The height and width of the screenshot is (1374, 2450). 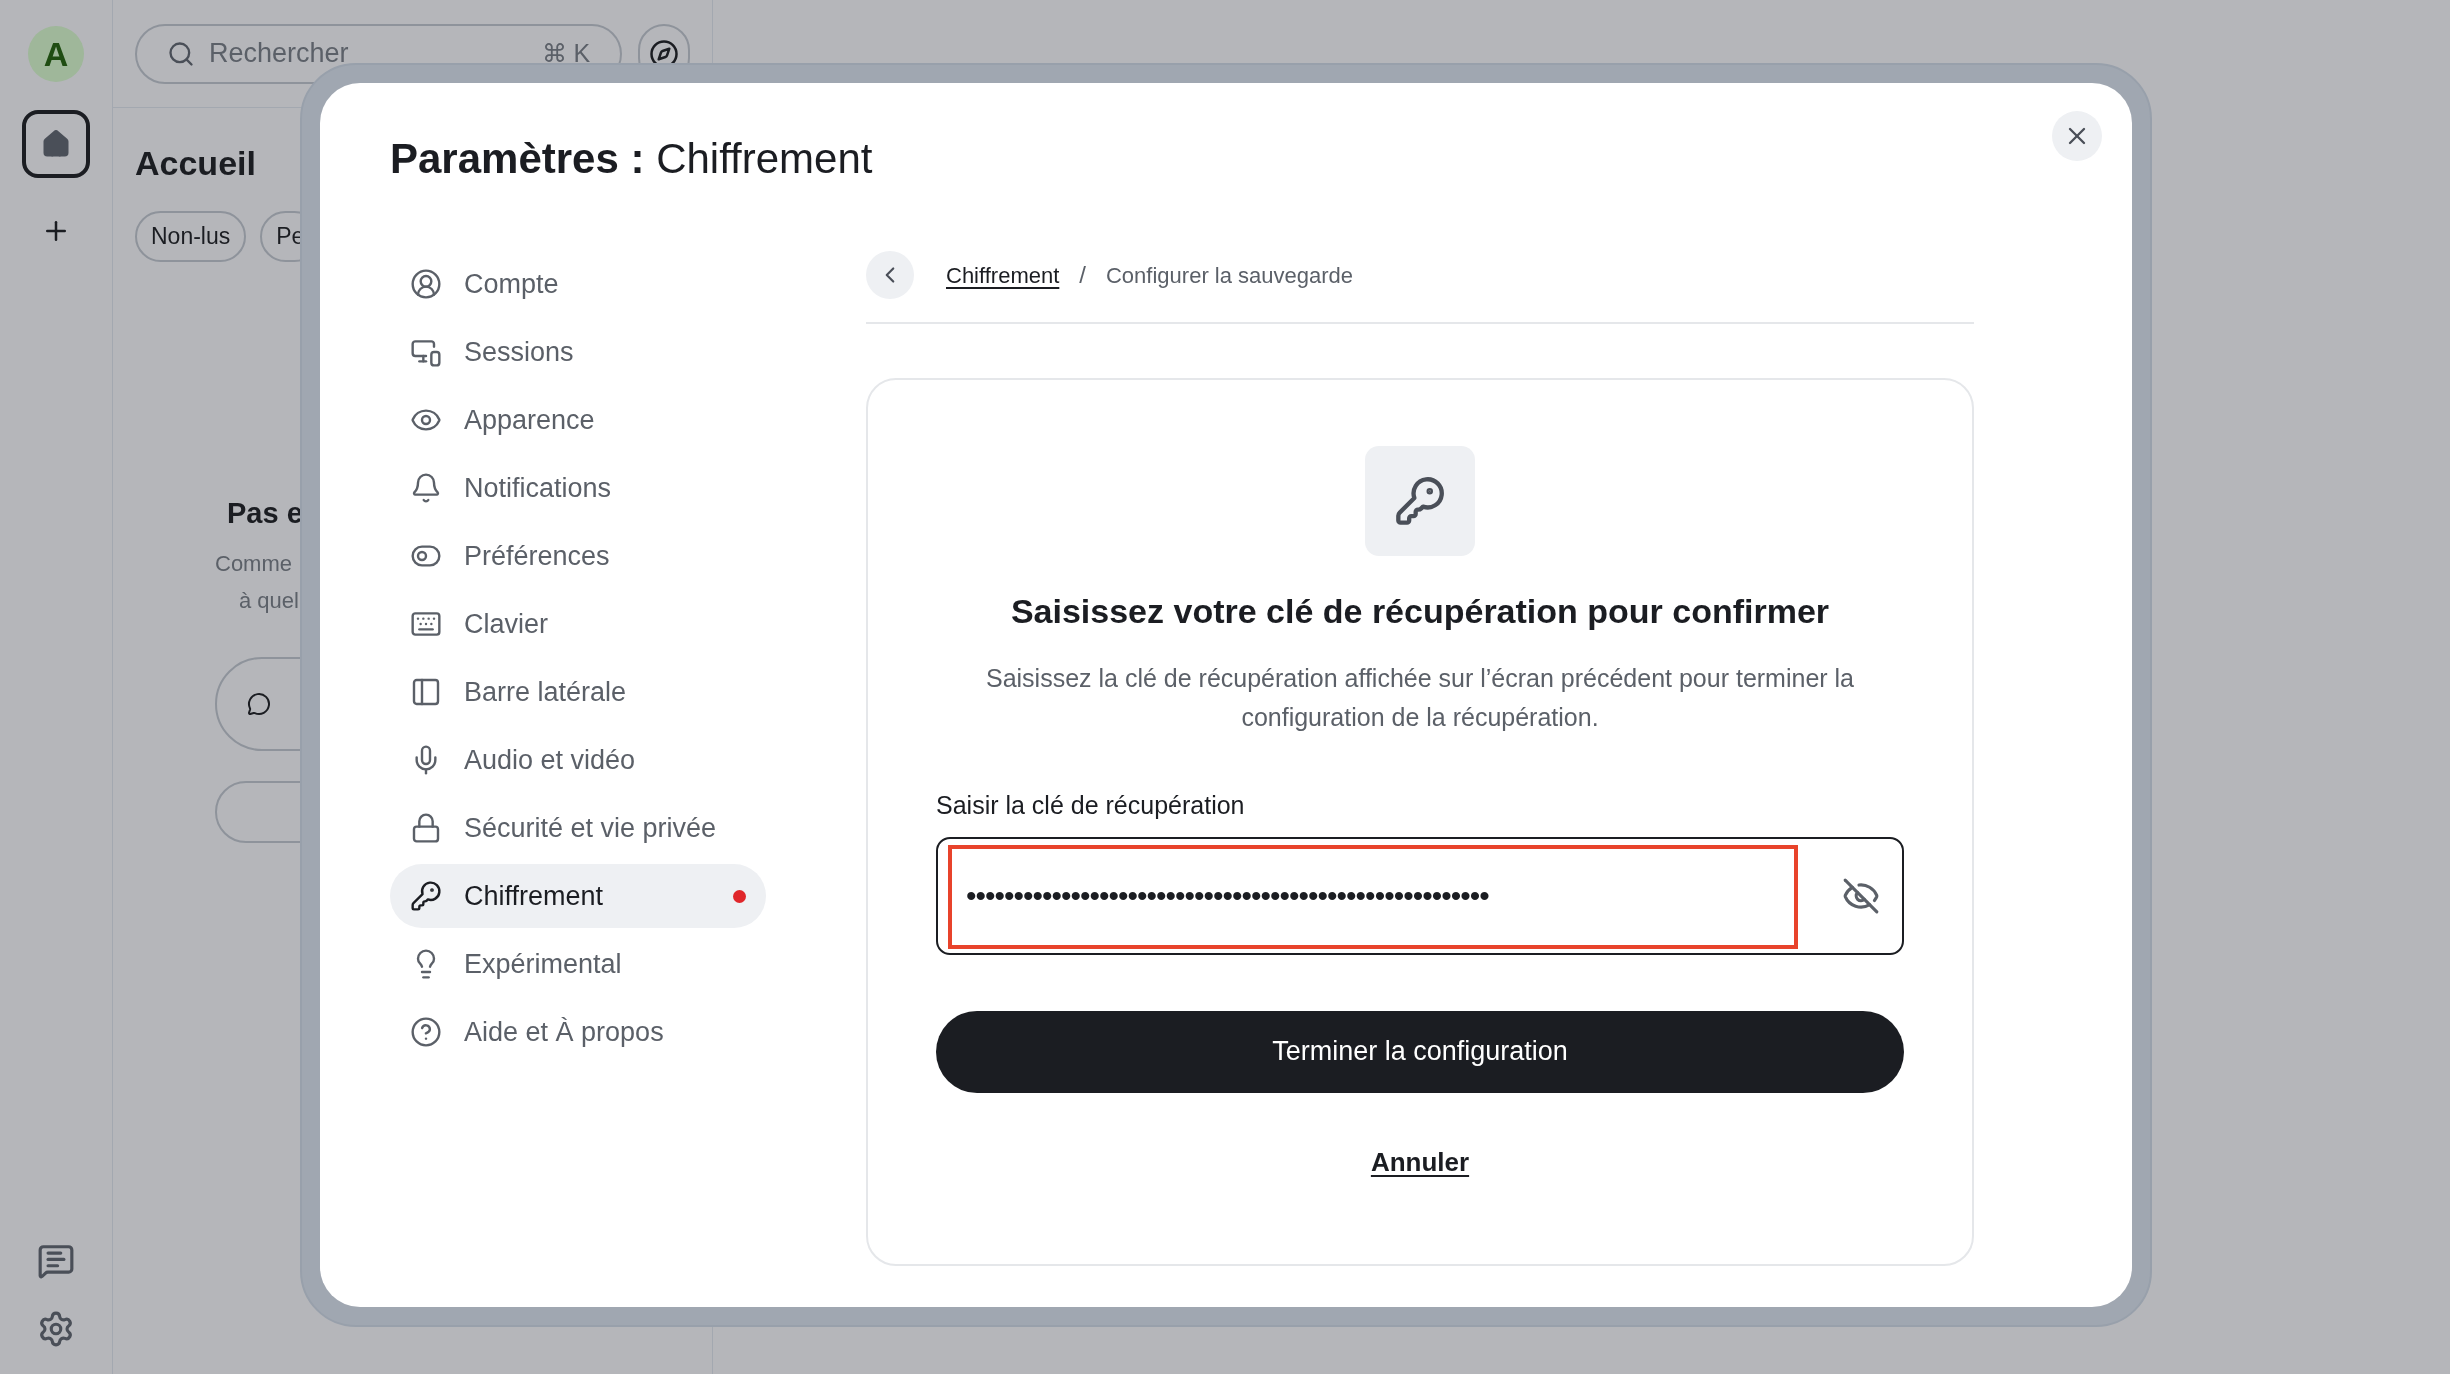 What do you see at coordinates (426, 284) in the screenshot?
I see `user-circle-icon` at bounding box center [426, 284].